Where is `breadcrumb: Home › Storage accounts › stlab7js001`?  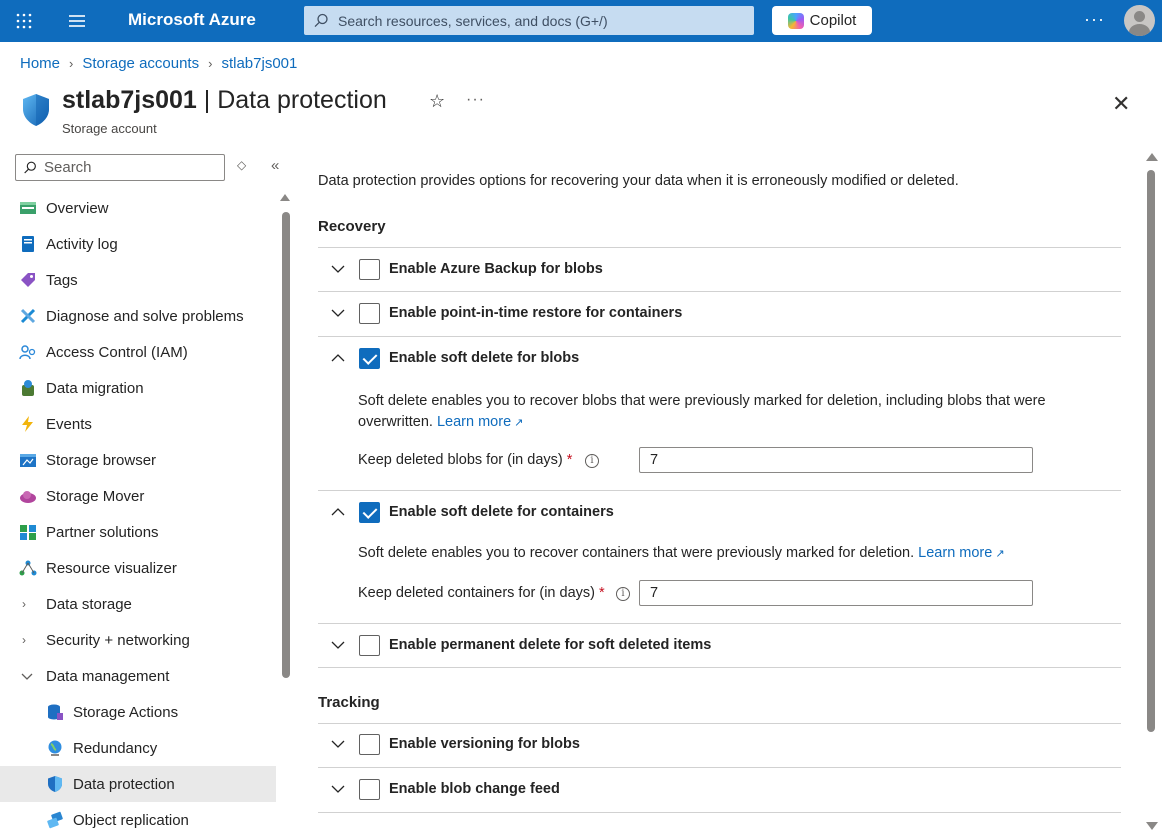 breadcrumb: Home › Storage accounts › stlab7js001 is located at coordinates (158, 63).